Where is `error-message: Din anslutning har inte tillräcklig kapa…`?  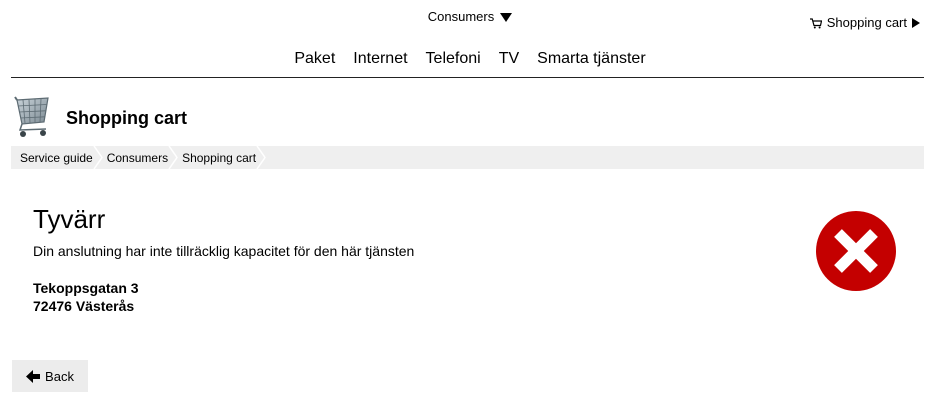
error-message: Din anslutning har inte tillräcklig kapa… is located at coordinates (224, 251).